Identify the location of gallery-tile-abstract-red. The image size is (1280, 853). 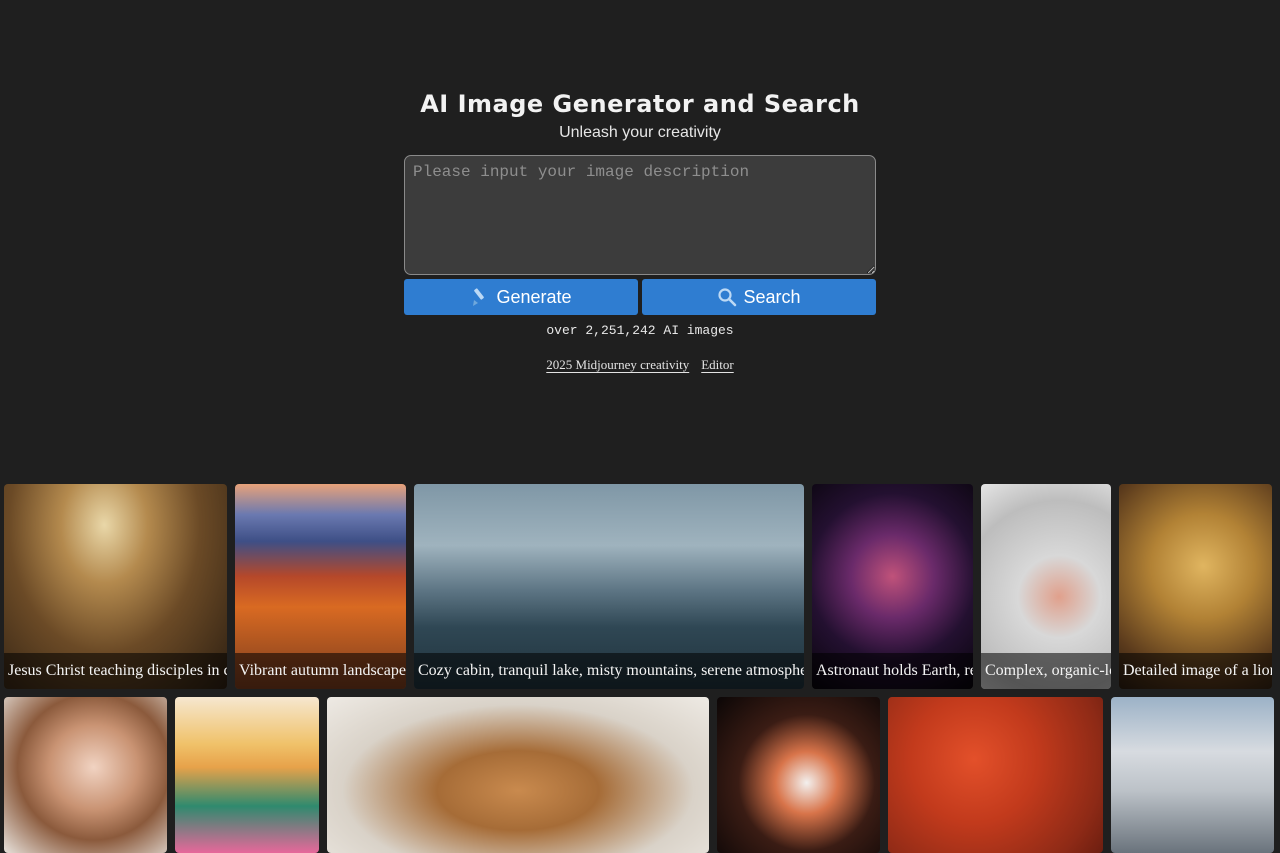
(995, 775).